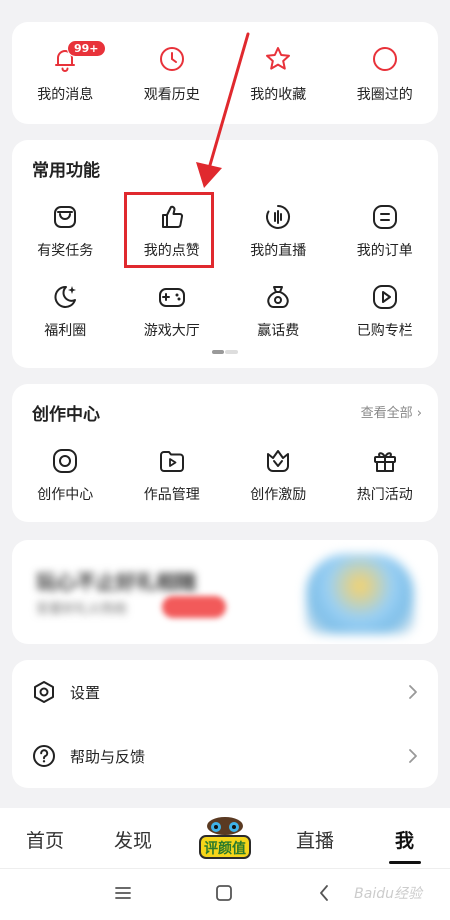 The height and width of the screenshot is (920, 450). I want to click on creation-center-grid: 创作中心 作品管理 创作激励 热门活动, so click(225, 486).